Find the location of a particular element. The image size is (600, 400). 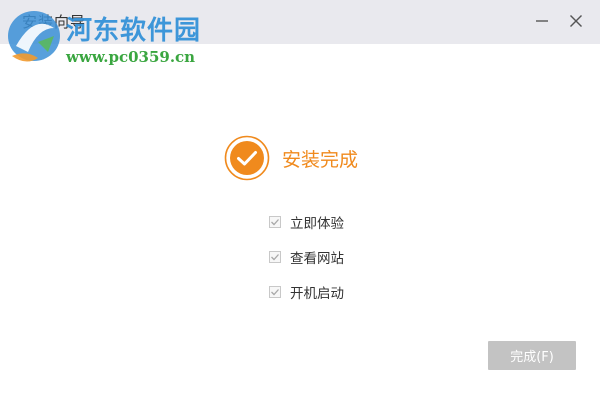

launch-now-checkbox is located at coordinates (275, 222).